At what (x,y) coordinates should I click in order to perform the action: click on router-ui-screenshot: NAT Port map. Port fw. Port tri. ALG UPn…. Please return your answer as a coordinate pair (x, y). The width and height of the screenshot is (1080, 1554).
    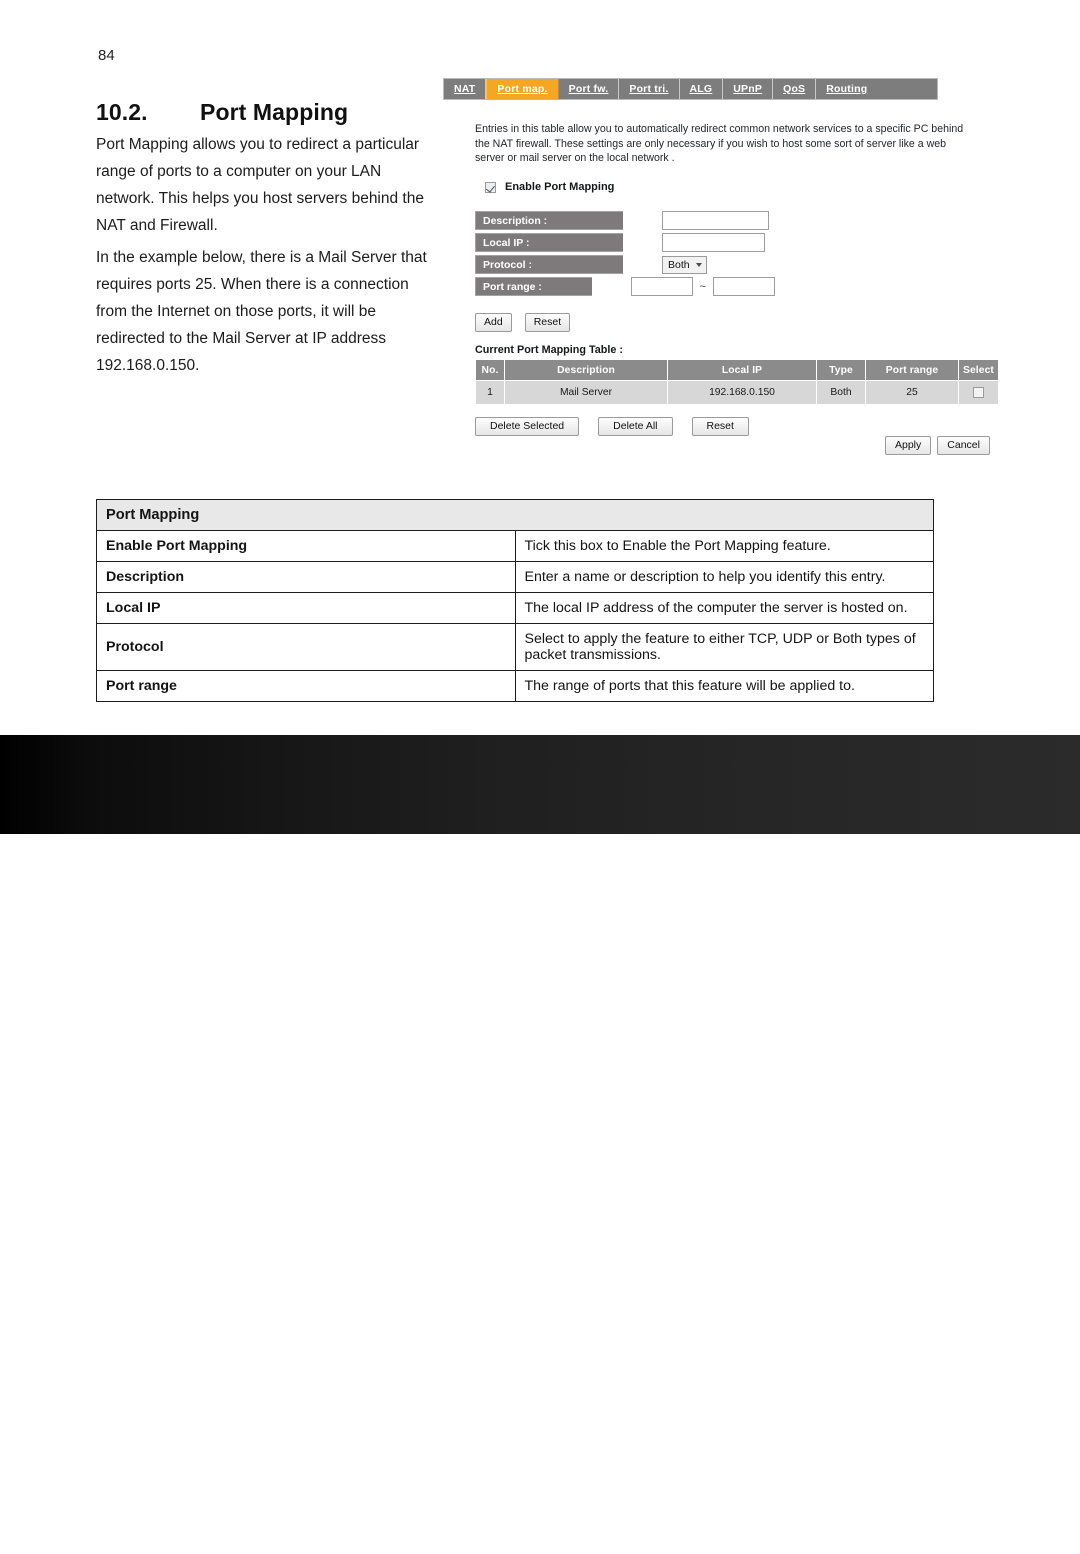
    Looking at the image, I should click on (721, 273).